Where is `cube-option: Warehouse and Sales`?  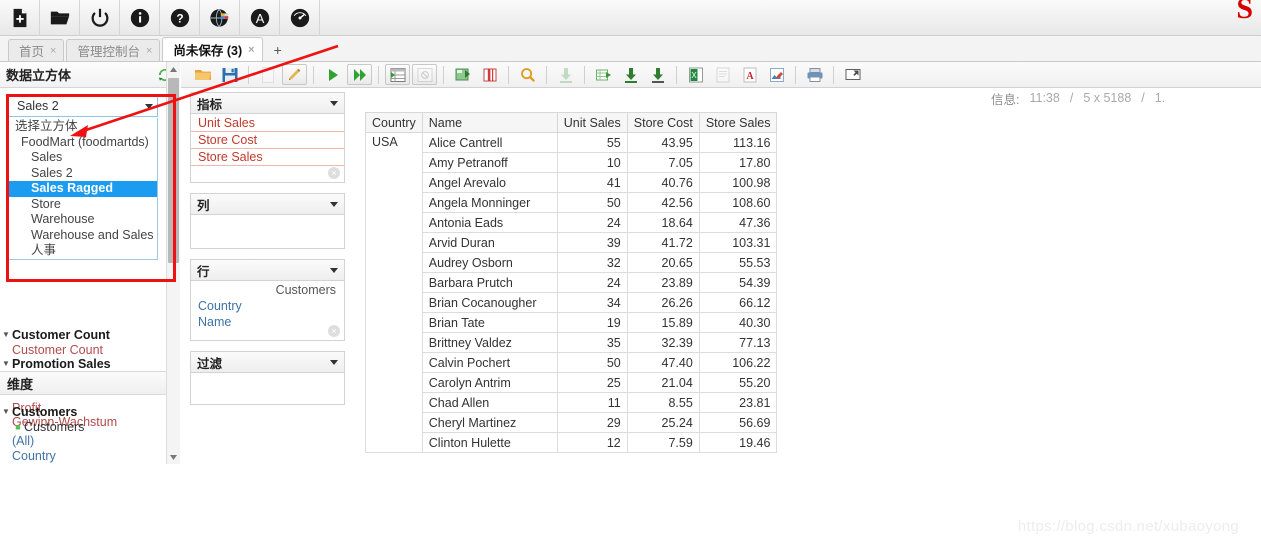 cube-option: Warehouse and Sales is located at coordinates (83, 236).